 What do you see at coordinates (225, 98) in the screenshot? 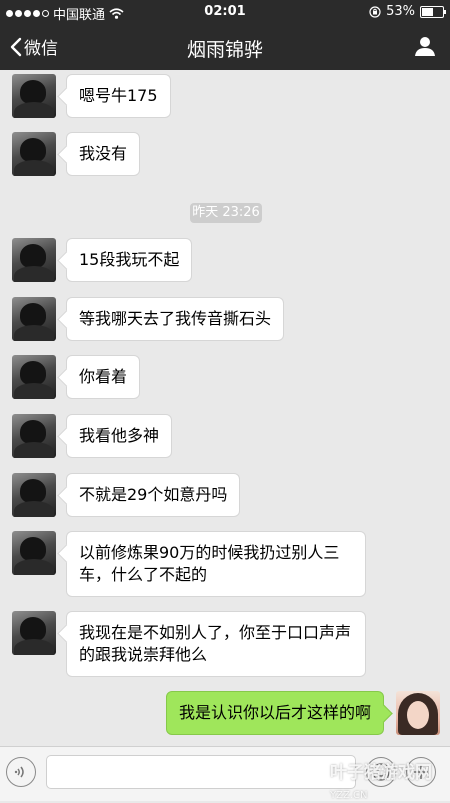
I see `message-row: 嗯号牛175` at bounding box center [225, 98].